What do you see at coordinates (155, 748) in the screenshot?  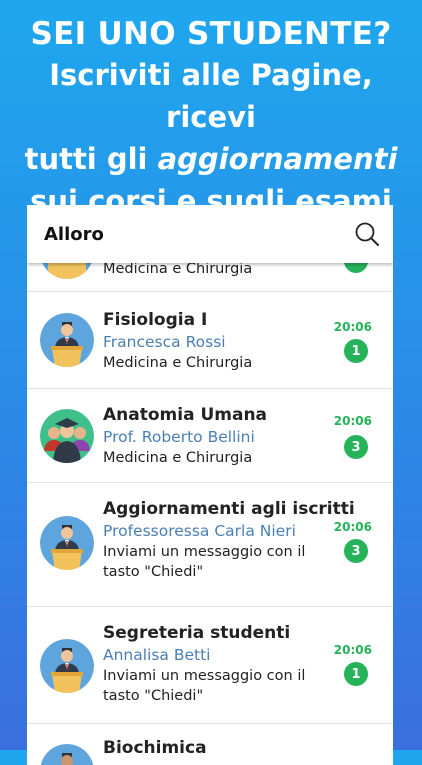 I see `list-item-title: Biochimica` at bounding box center [155, 748].